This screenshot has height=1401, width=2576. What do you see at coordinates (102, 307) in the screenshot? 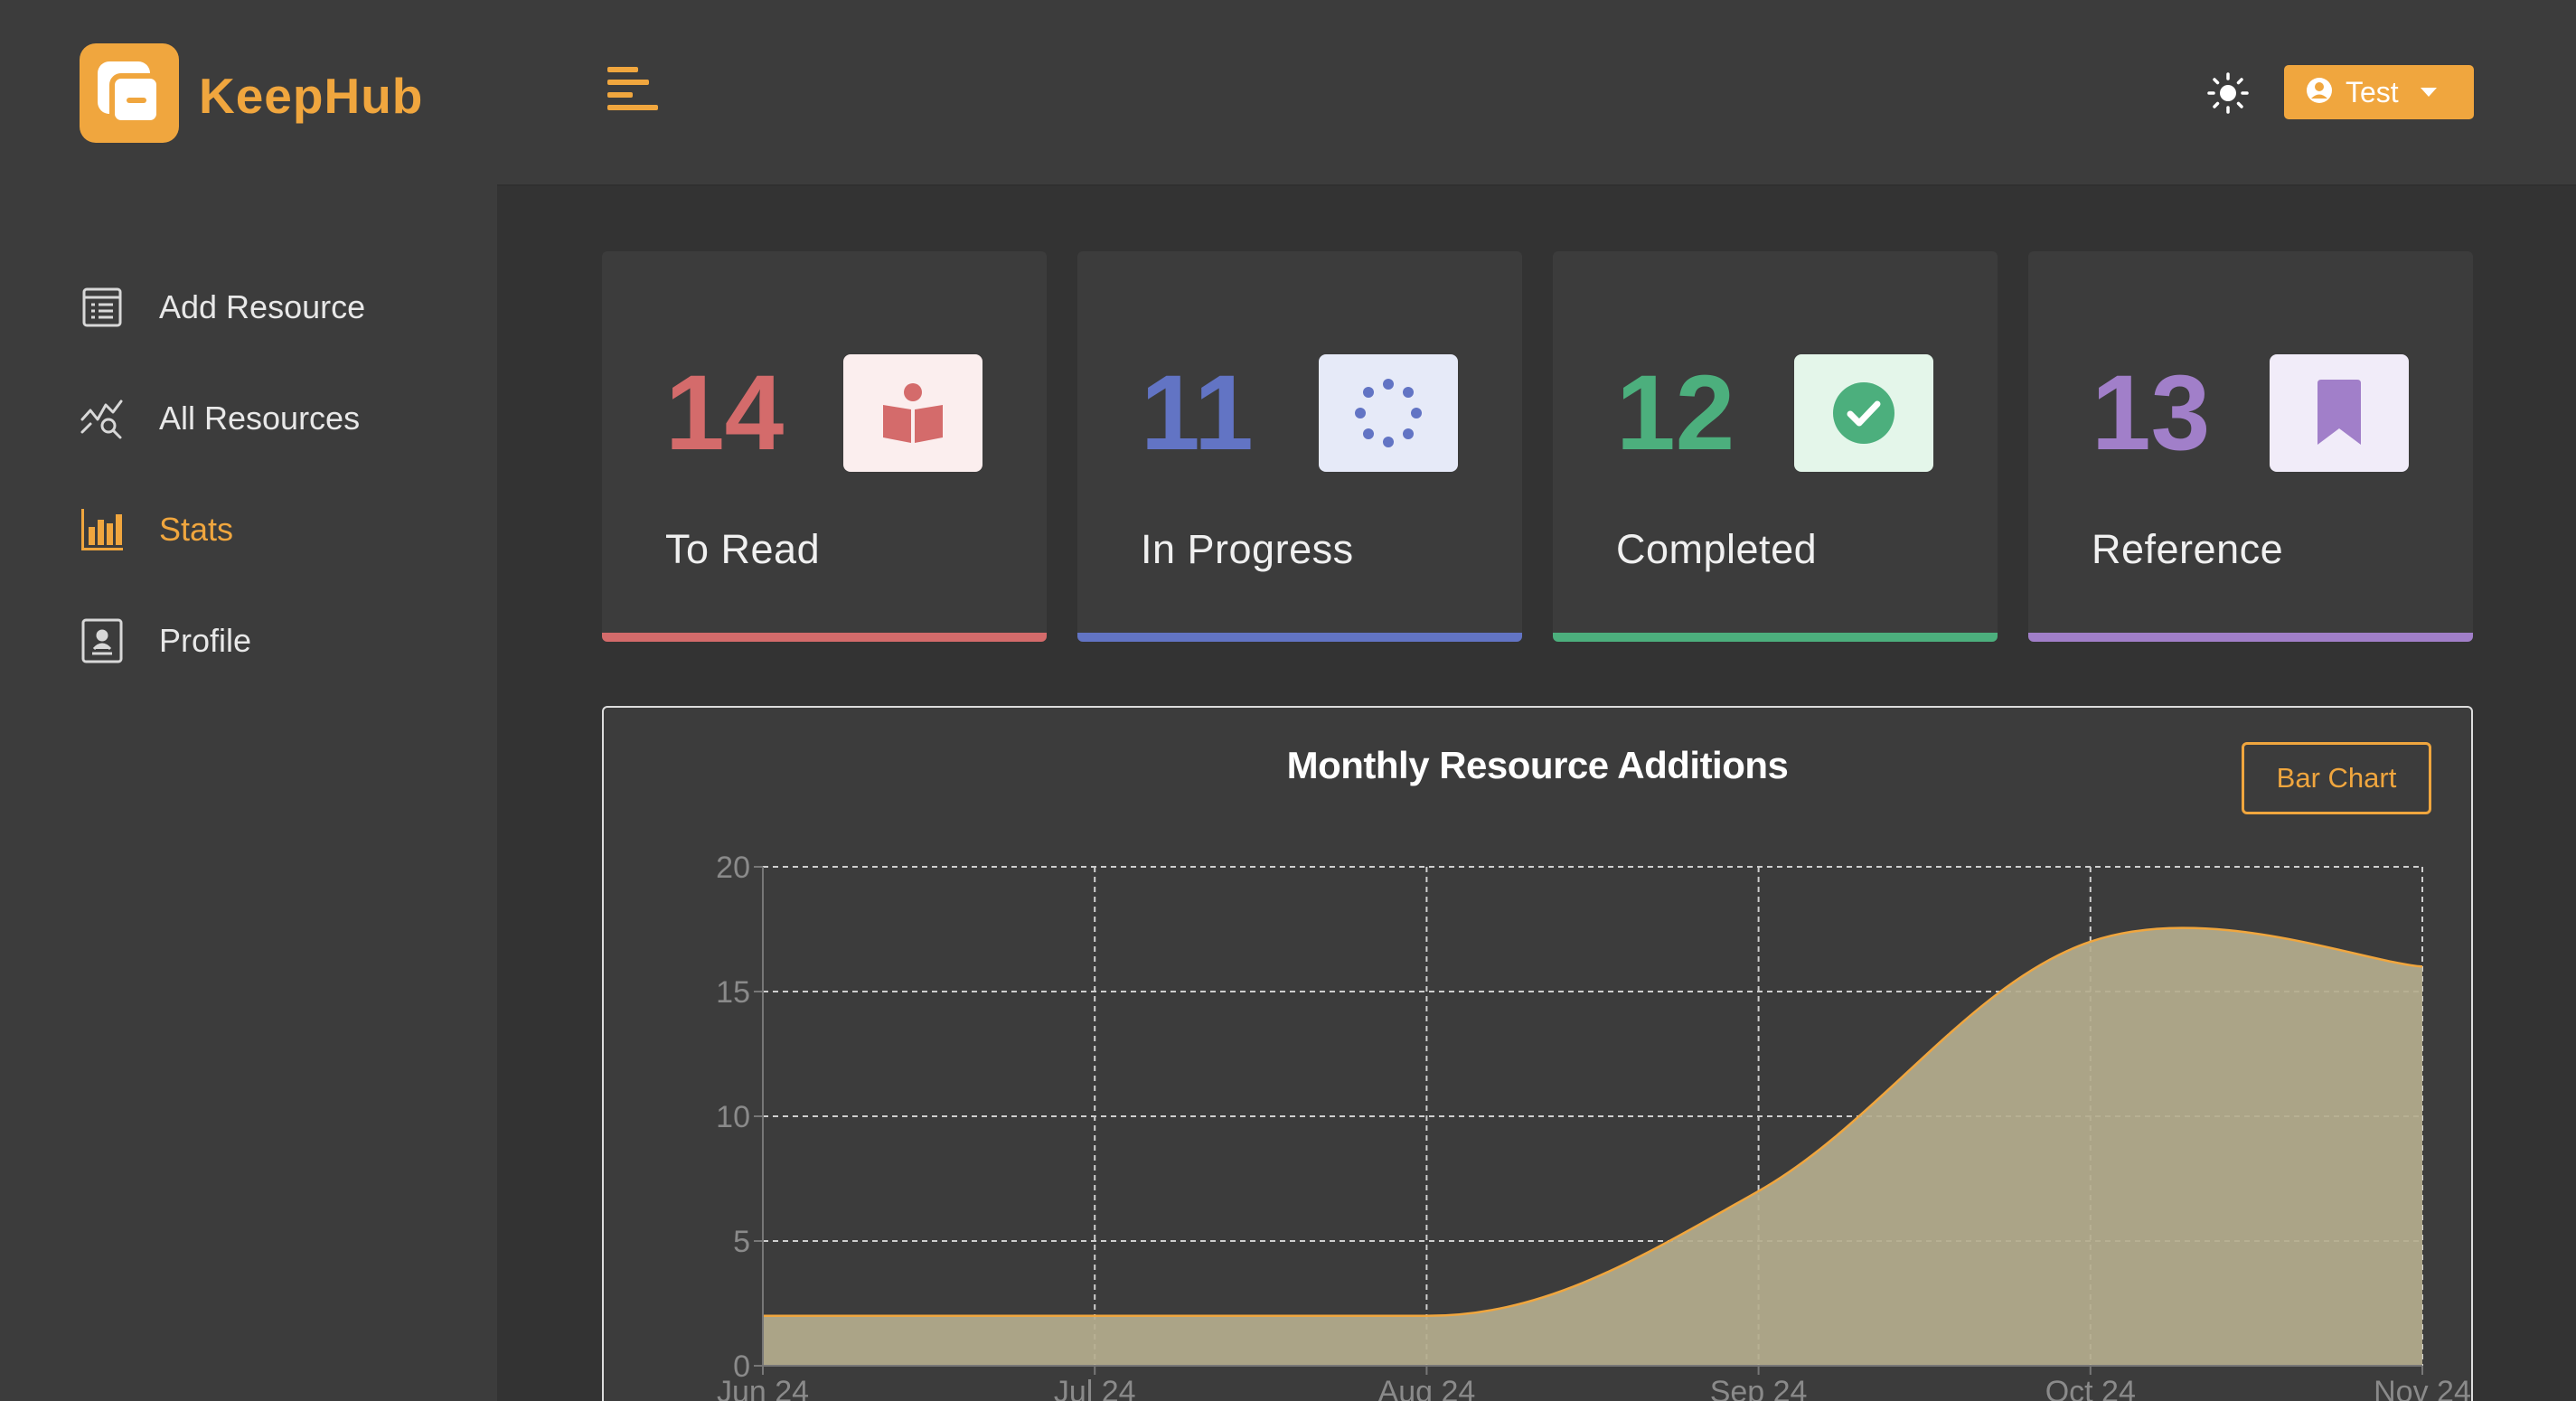
I see `add-resource-icon` at bounding box center [102, 307].